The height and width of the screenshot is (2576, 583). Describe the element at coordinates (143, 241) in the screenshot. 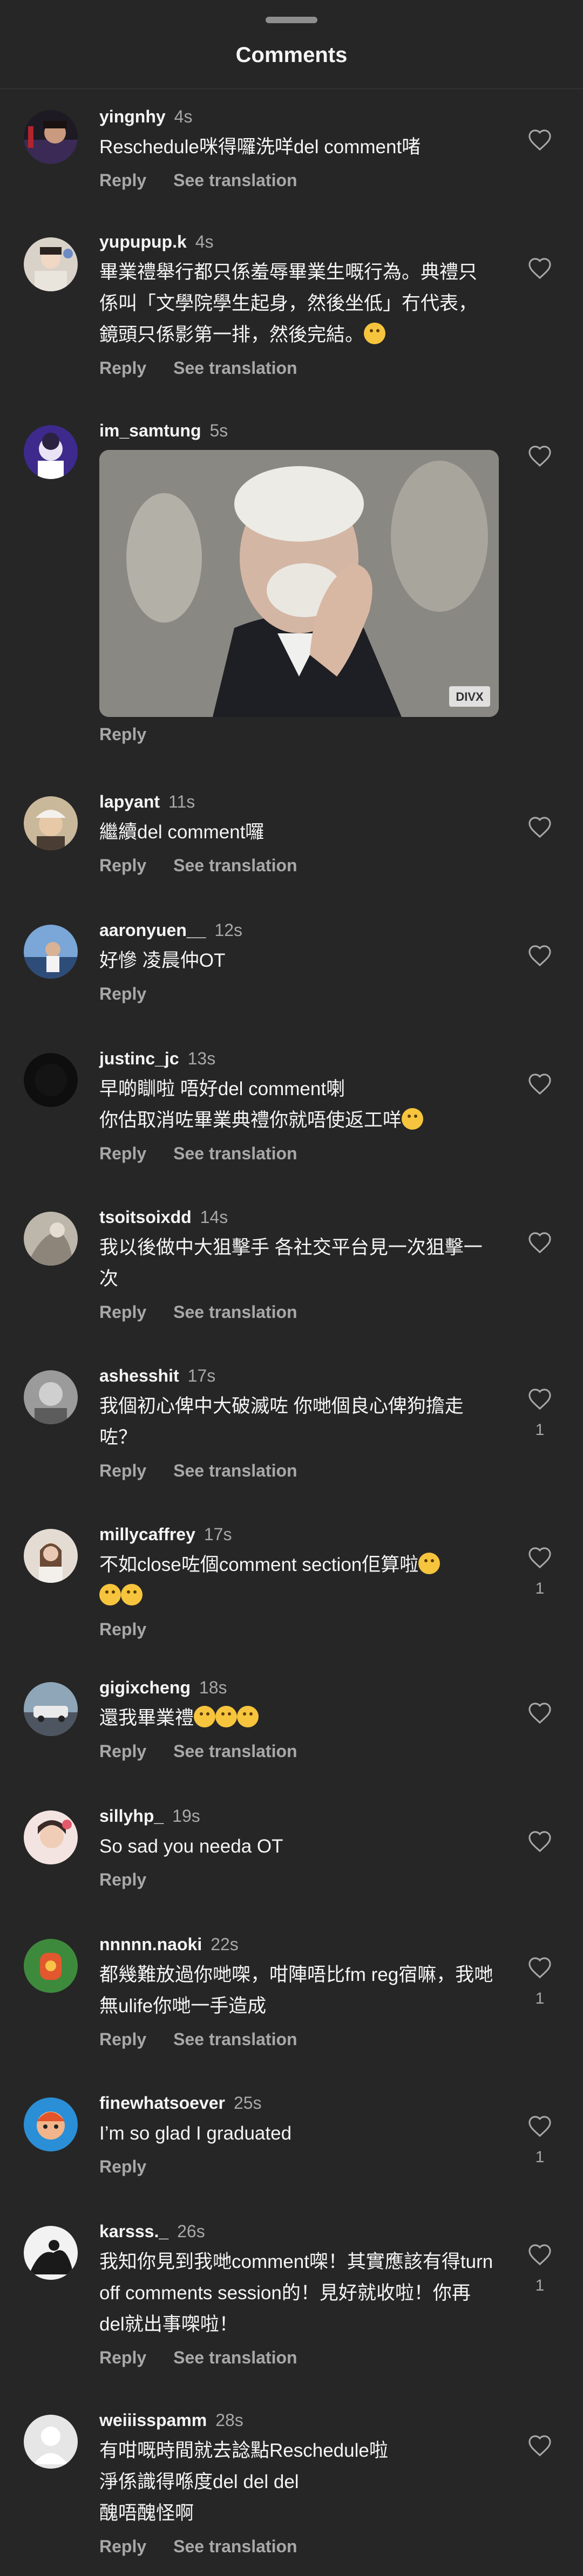

I see `comment-username: yupupup.k` at that location.